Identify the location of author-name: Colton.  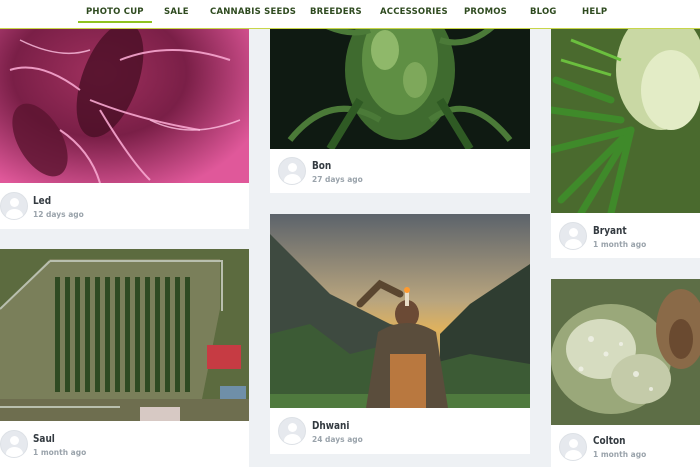
(609, 441).